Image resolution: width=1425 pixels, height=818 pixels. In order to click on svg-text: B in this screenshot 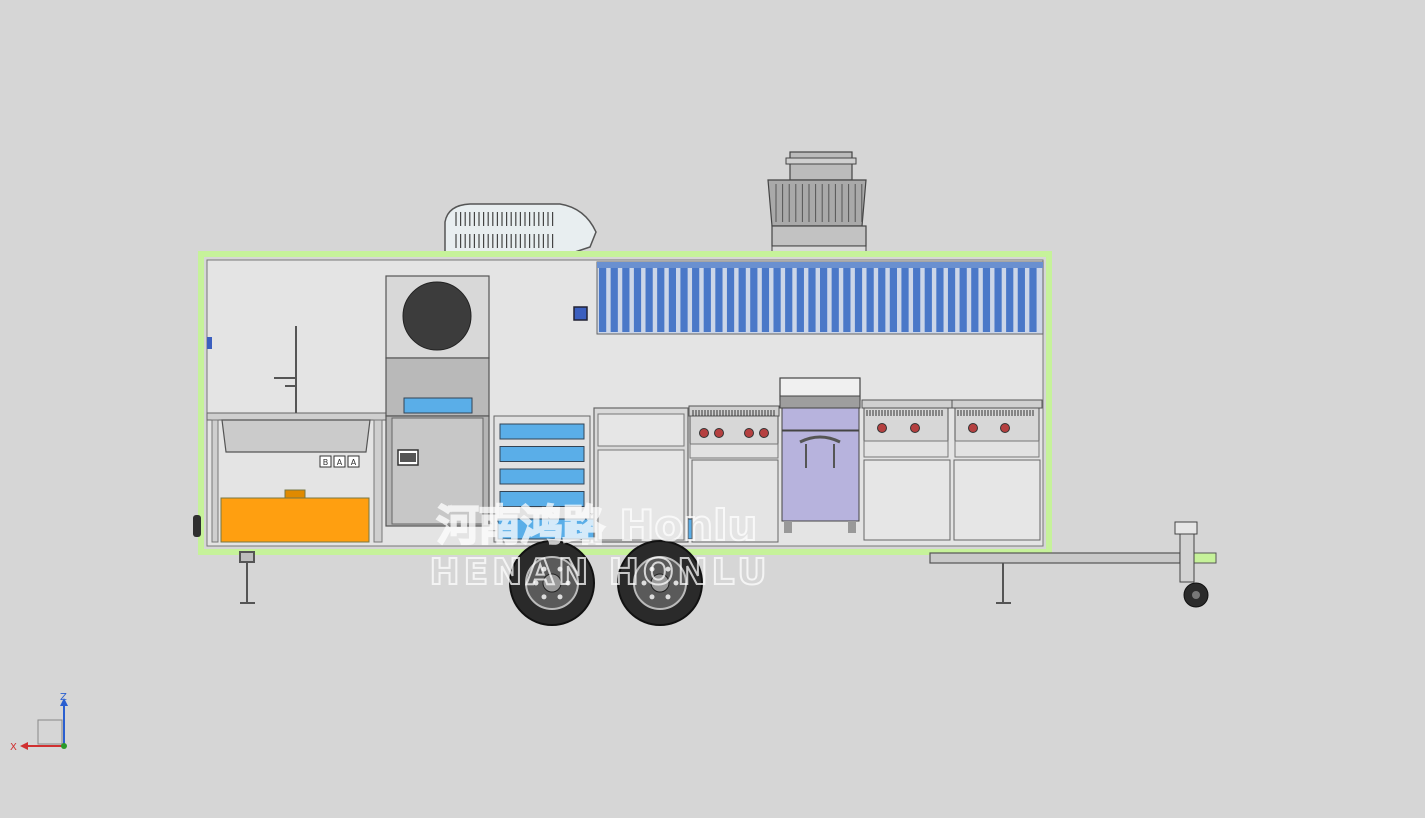, I will do `click(326, 462)`.